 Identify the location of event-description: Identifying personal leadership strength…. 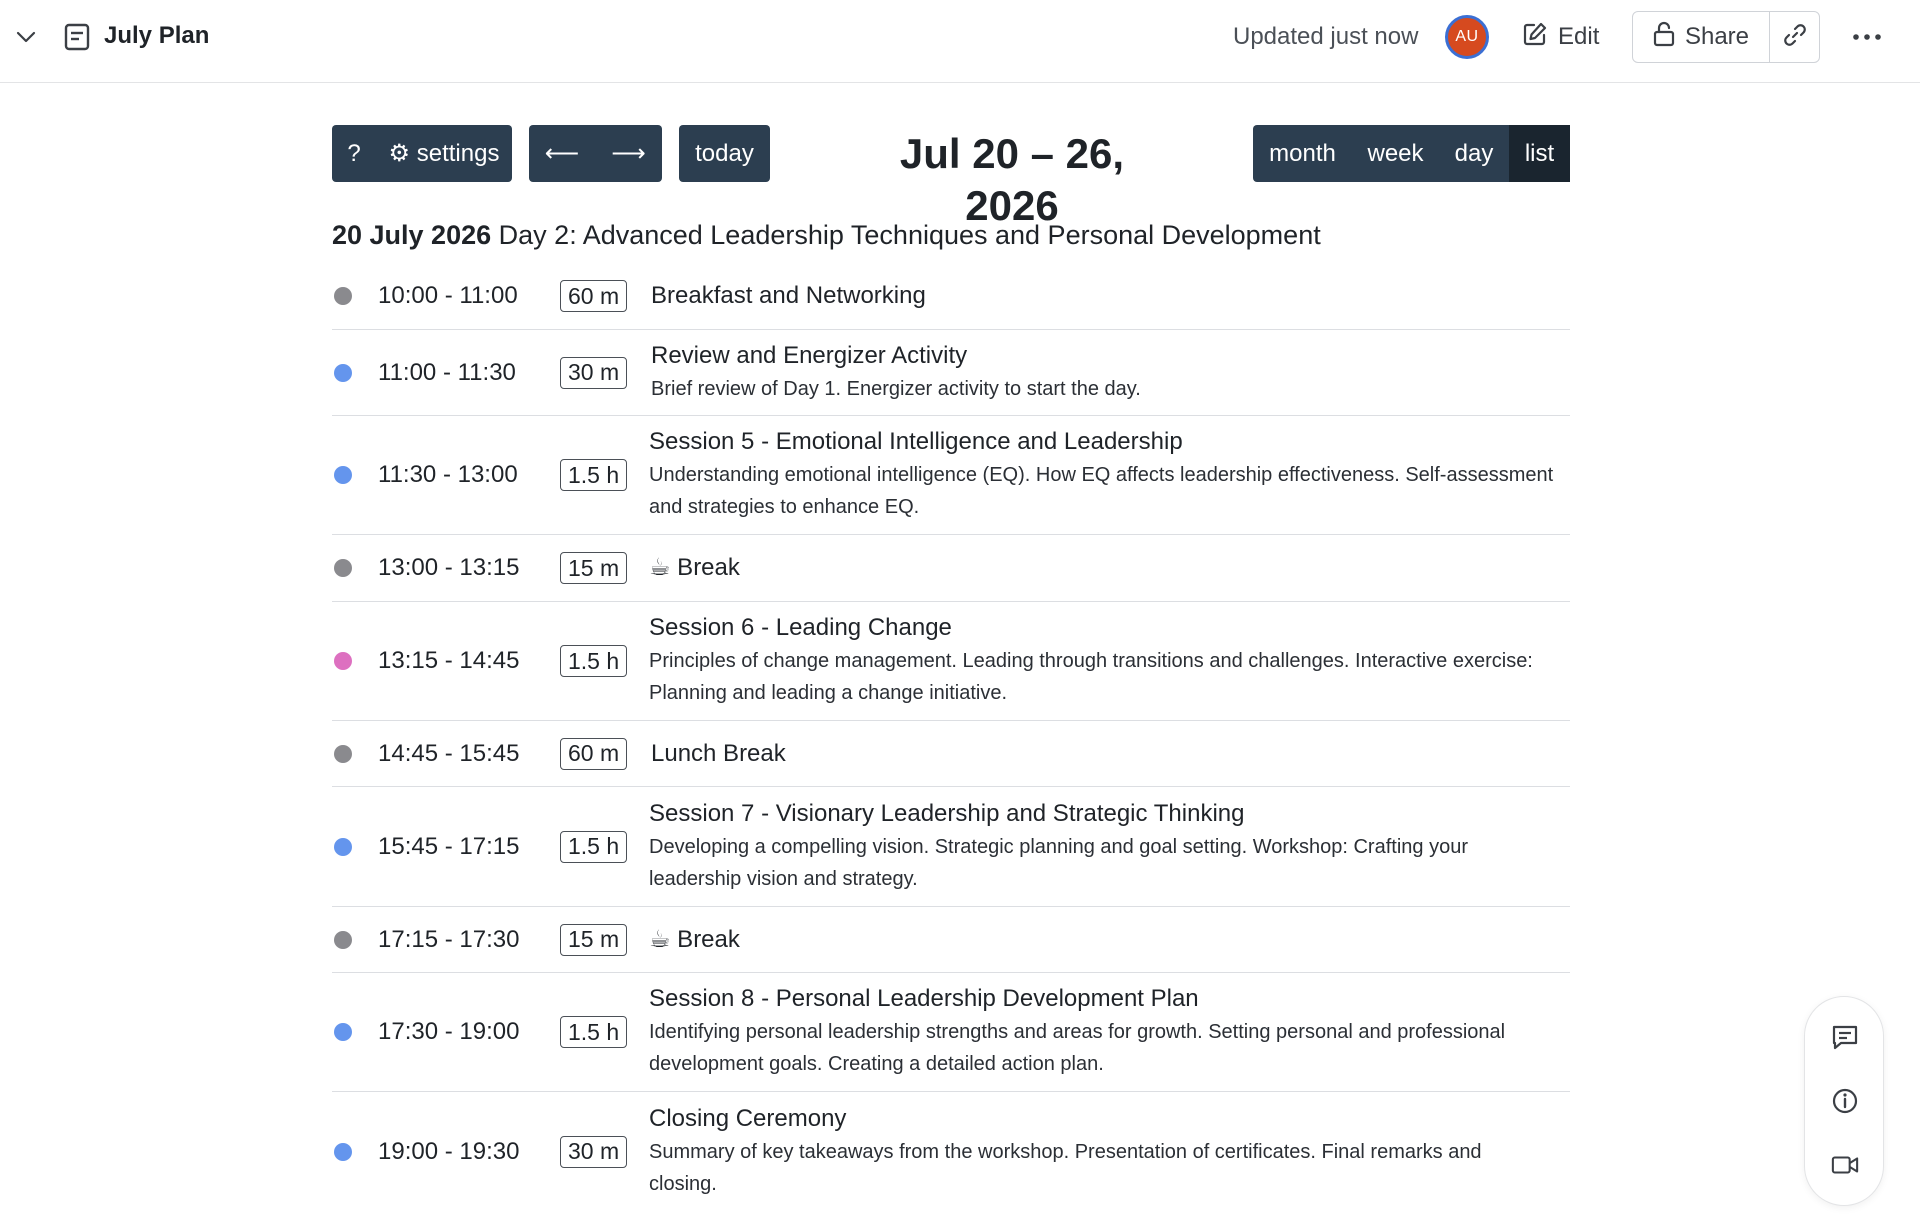
(1077, 1048).